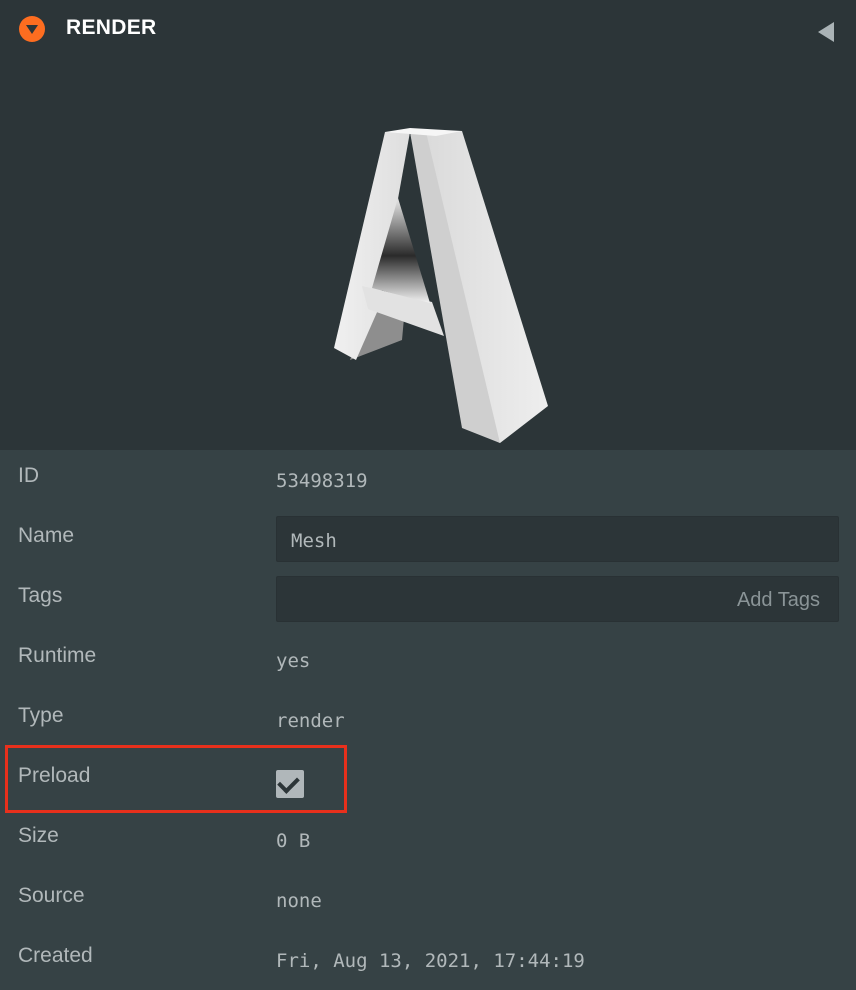 The width and height of the screenshot is (856, 990). Describe the element at coordinates (428, 900) in the screenshot. I see `field-row-source: Source none` at that location.